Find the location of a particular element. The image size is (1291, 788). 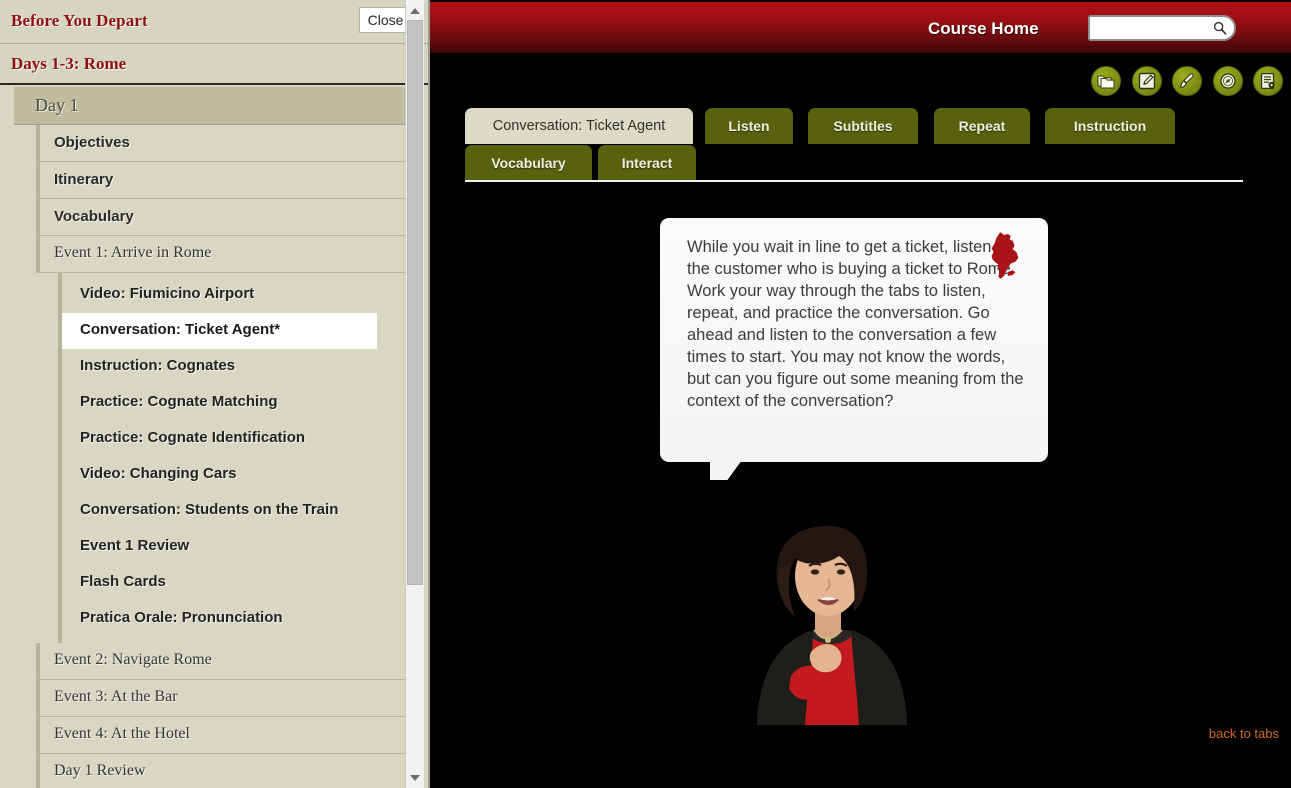

italy-map-icon is located at coordinates (1005, 255).